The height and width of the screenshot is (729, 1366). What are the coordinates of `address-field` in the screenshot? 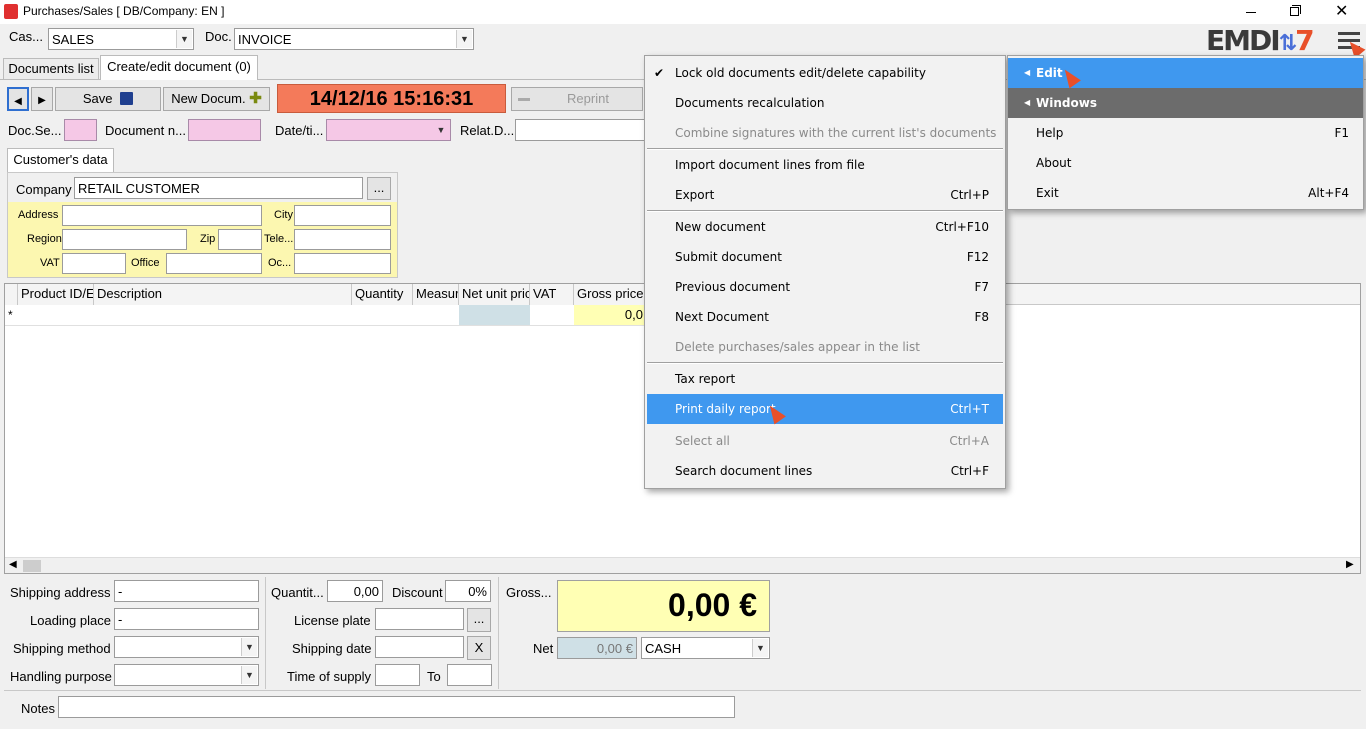 It's located at (162, 215).